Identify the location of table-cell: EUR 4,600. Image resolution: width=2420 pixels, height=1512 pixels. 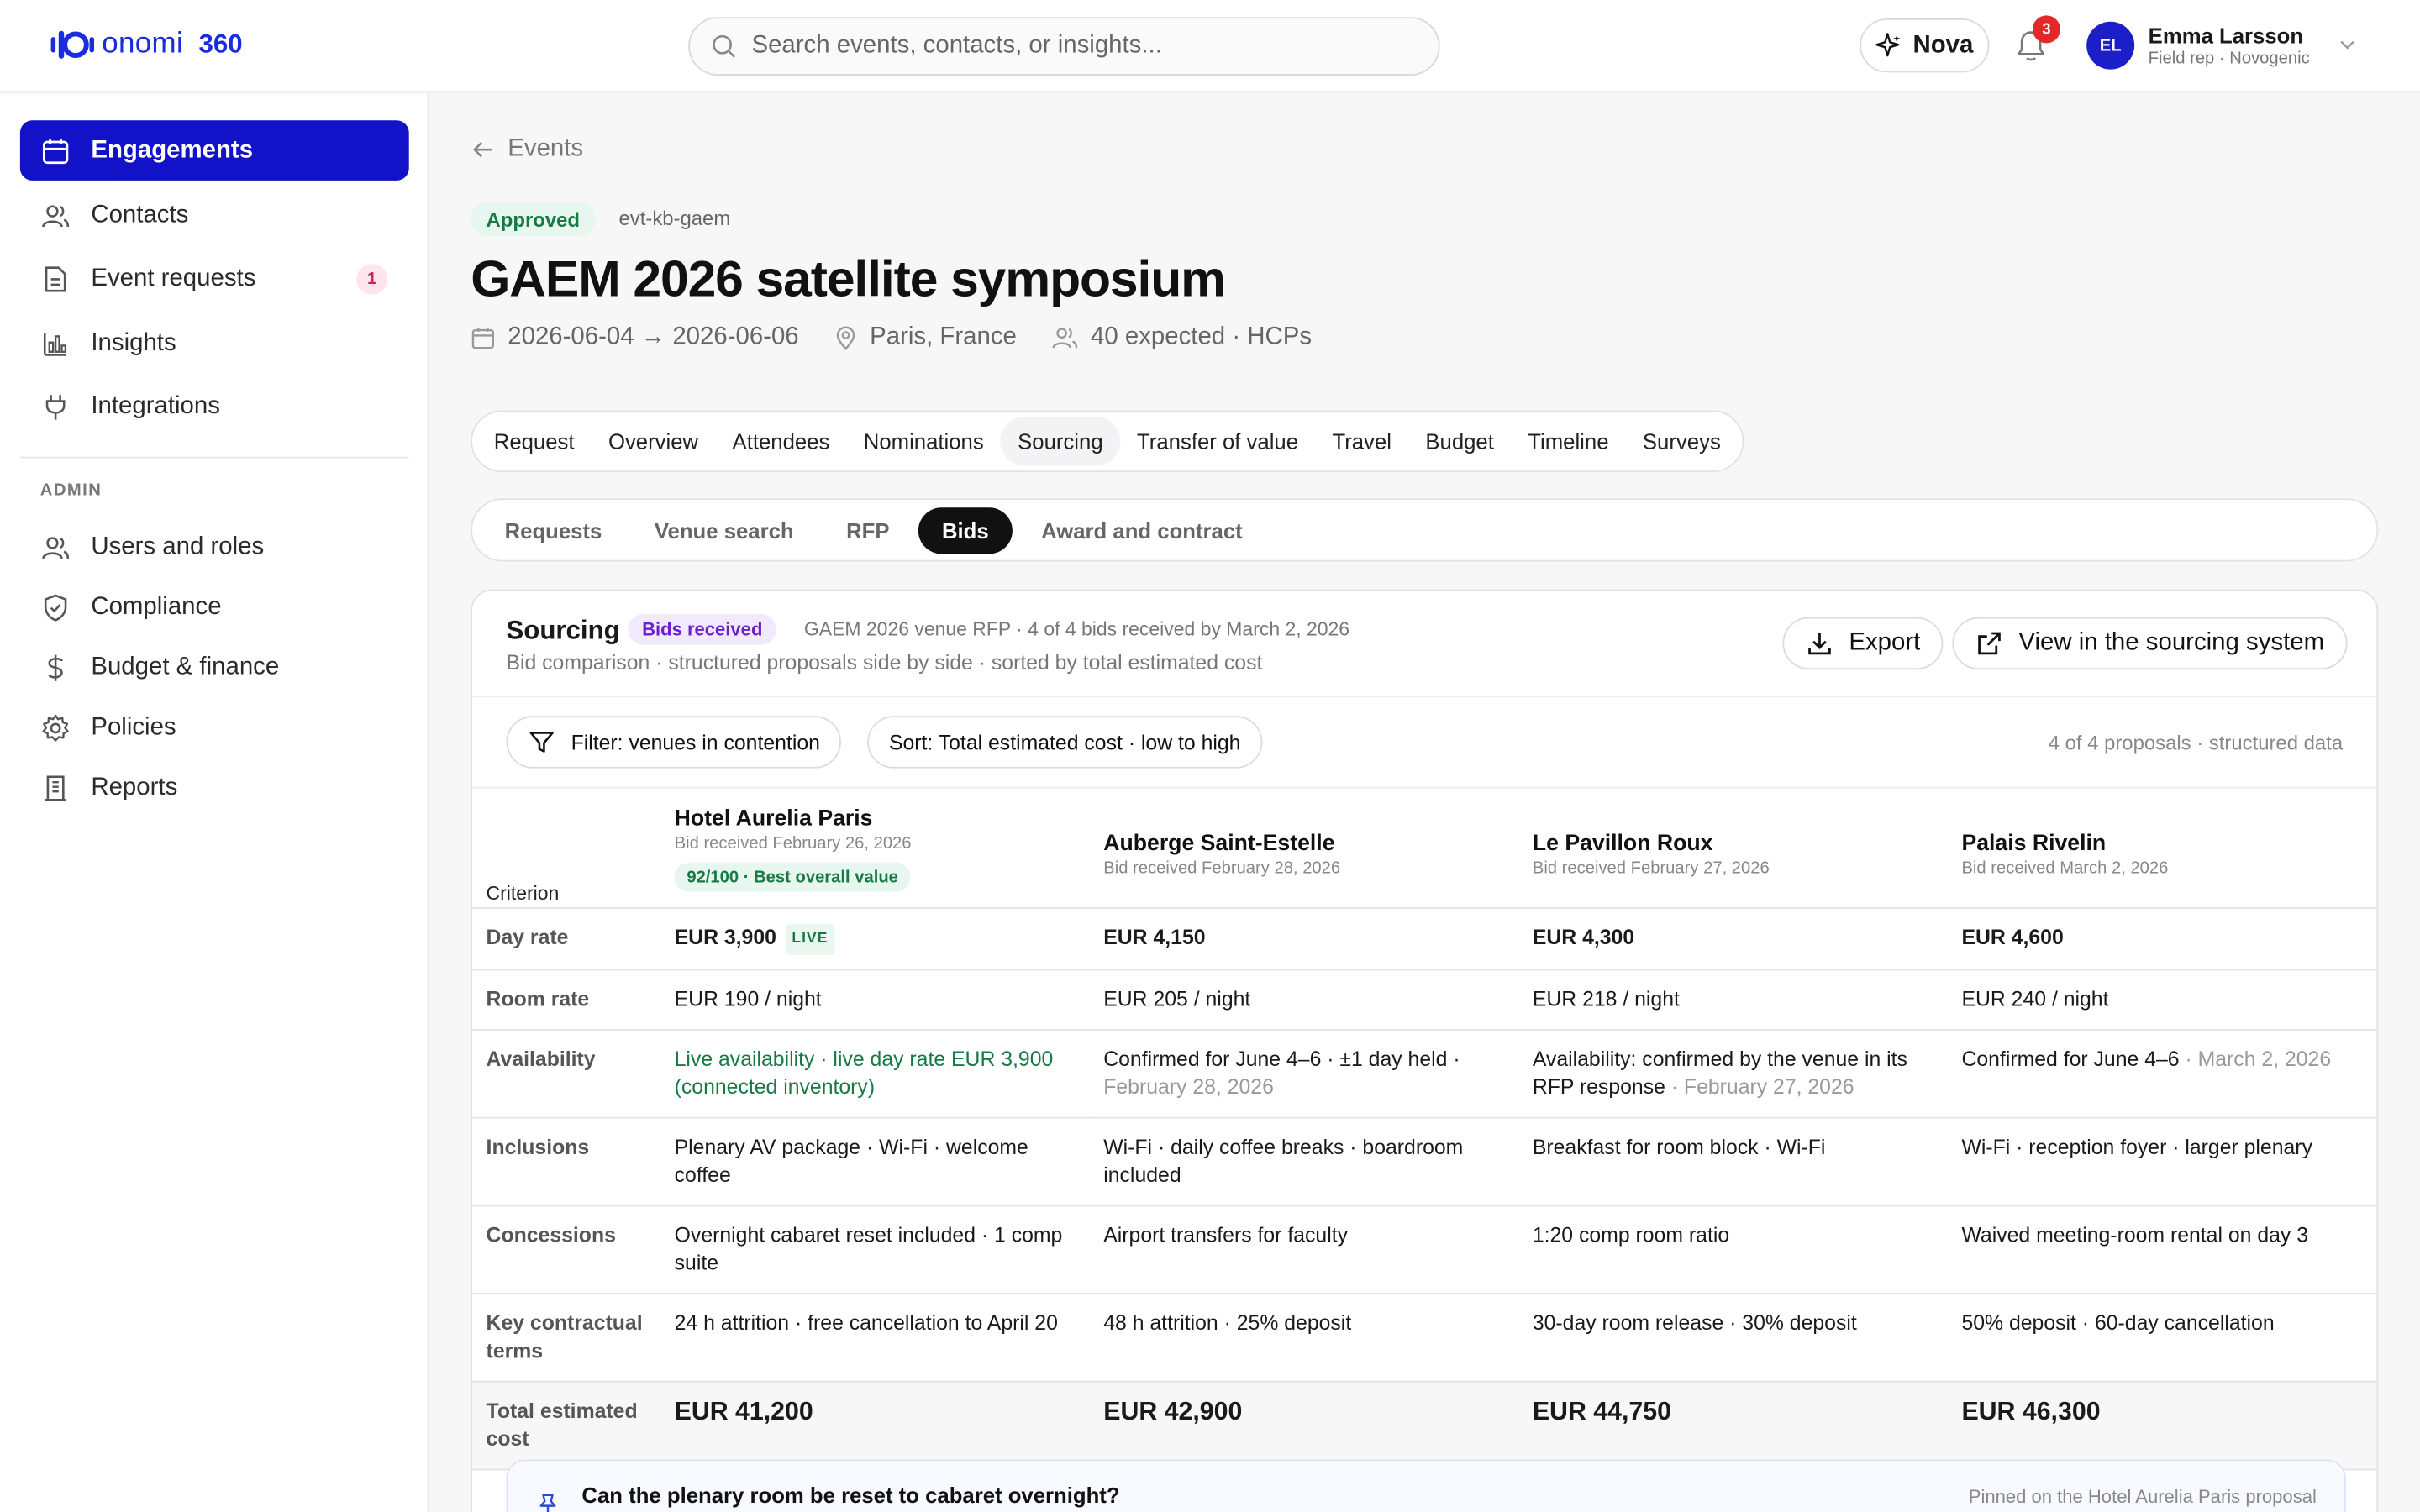
(2162, 939).